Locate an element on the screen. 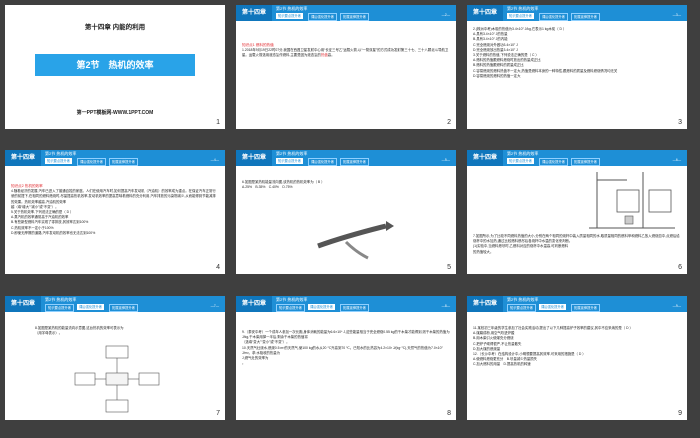  option-line: C.加大燃料的用量 D.提高热机的转速 is located at coordinates (502, 364).